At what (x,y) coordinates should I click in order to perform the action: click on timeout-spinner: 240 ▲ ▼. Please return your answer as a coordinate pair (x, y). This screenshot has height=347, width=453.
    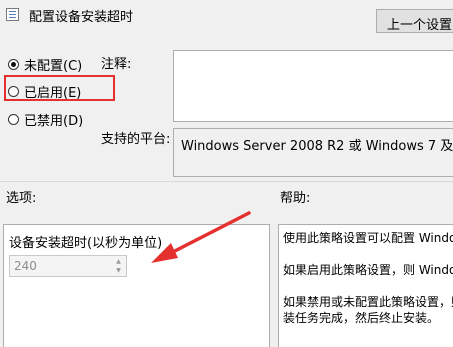
    Looking at the image, I should click on (68, 266).